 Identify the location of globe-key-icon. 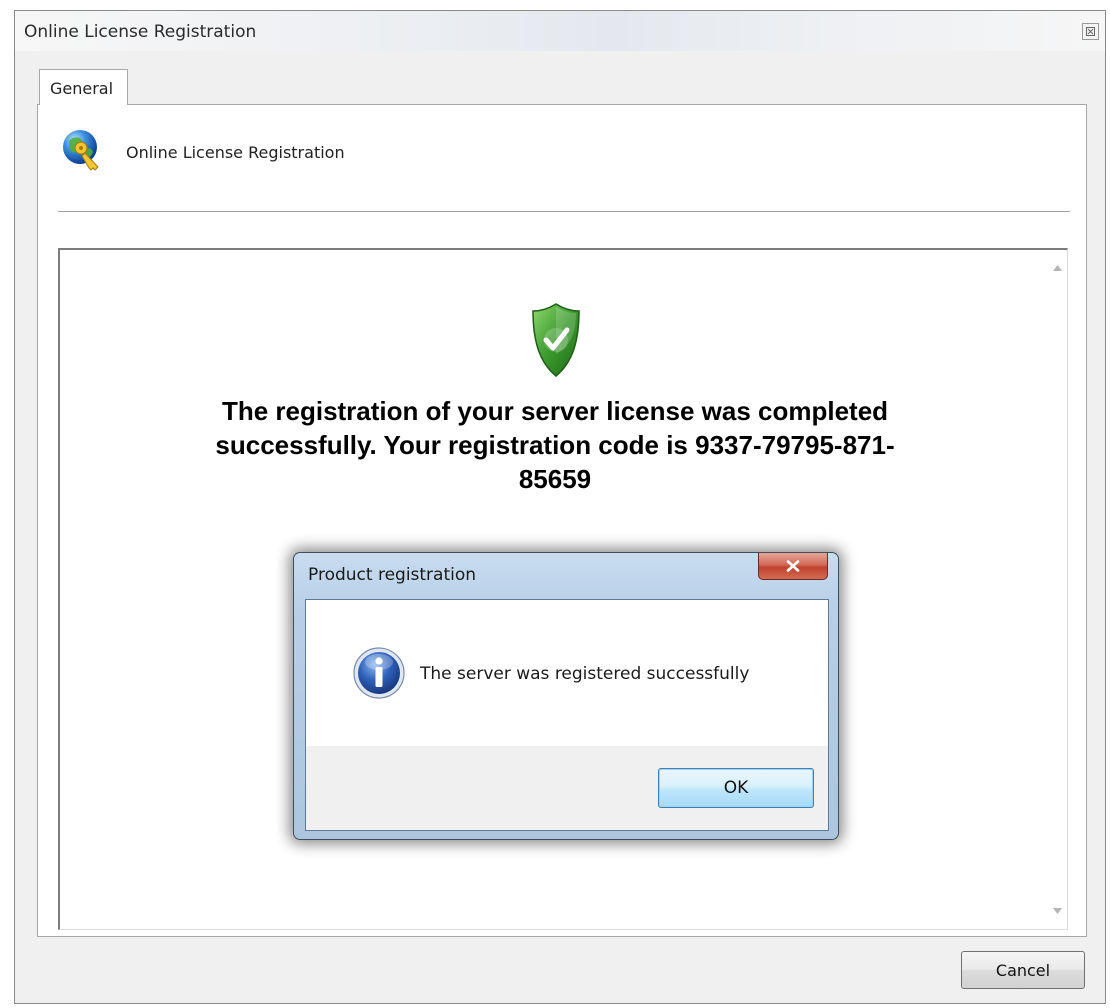
(81, 150).